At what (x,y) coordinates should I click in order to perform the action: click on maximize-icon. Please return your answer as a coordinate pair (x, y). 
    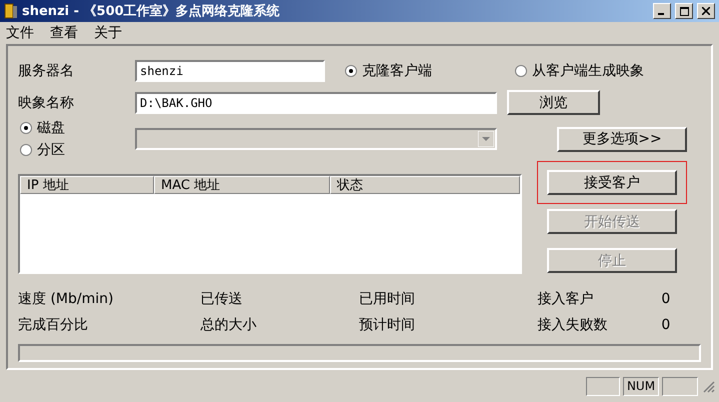
    Looking at the image, I should click on (684, 11).